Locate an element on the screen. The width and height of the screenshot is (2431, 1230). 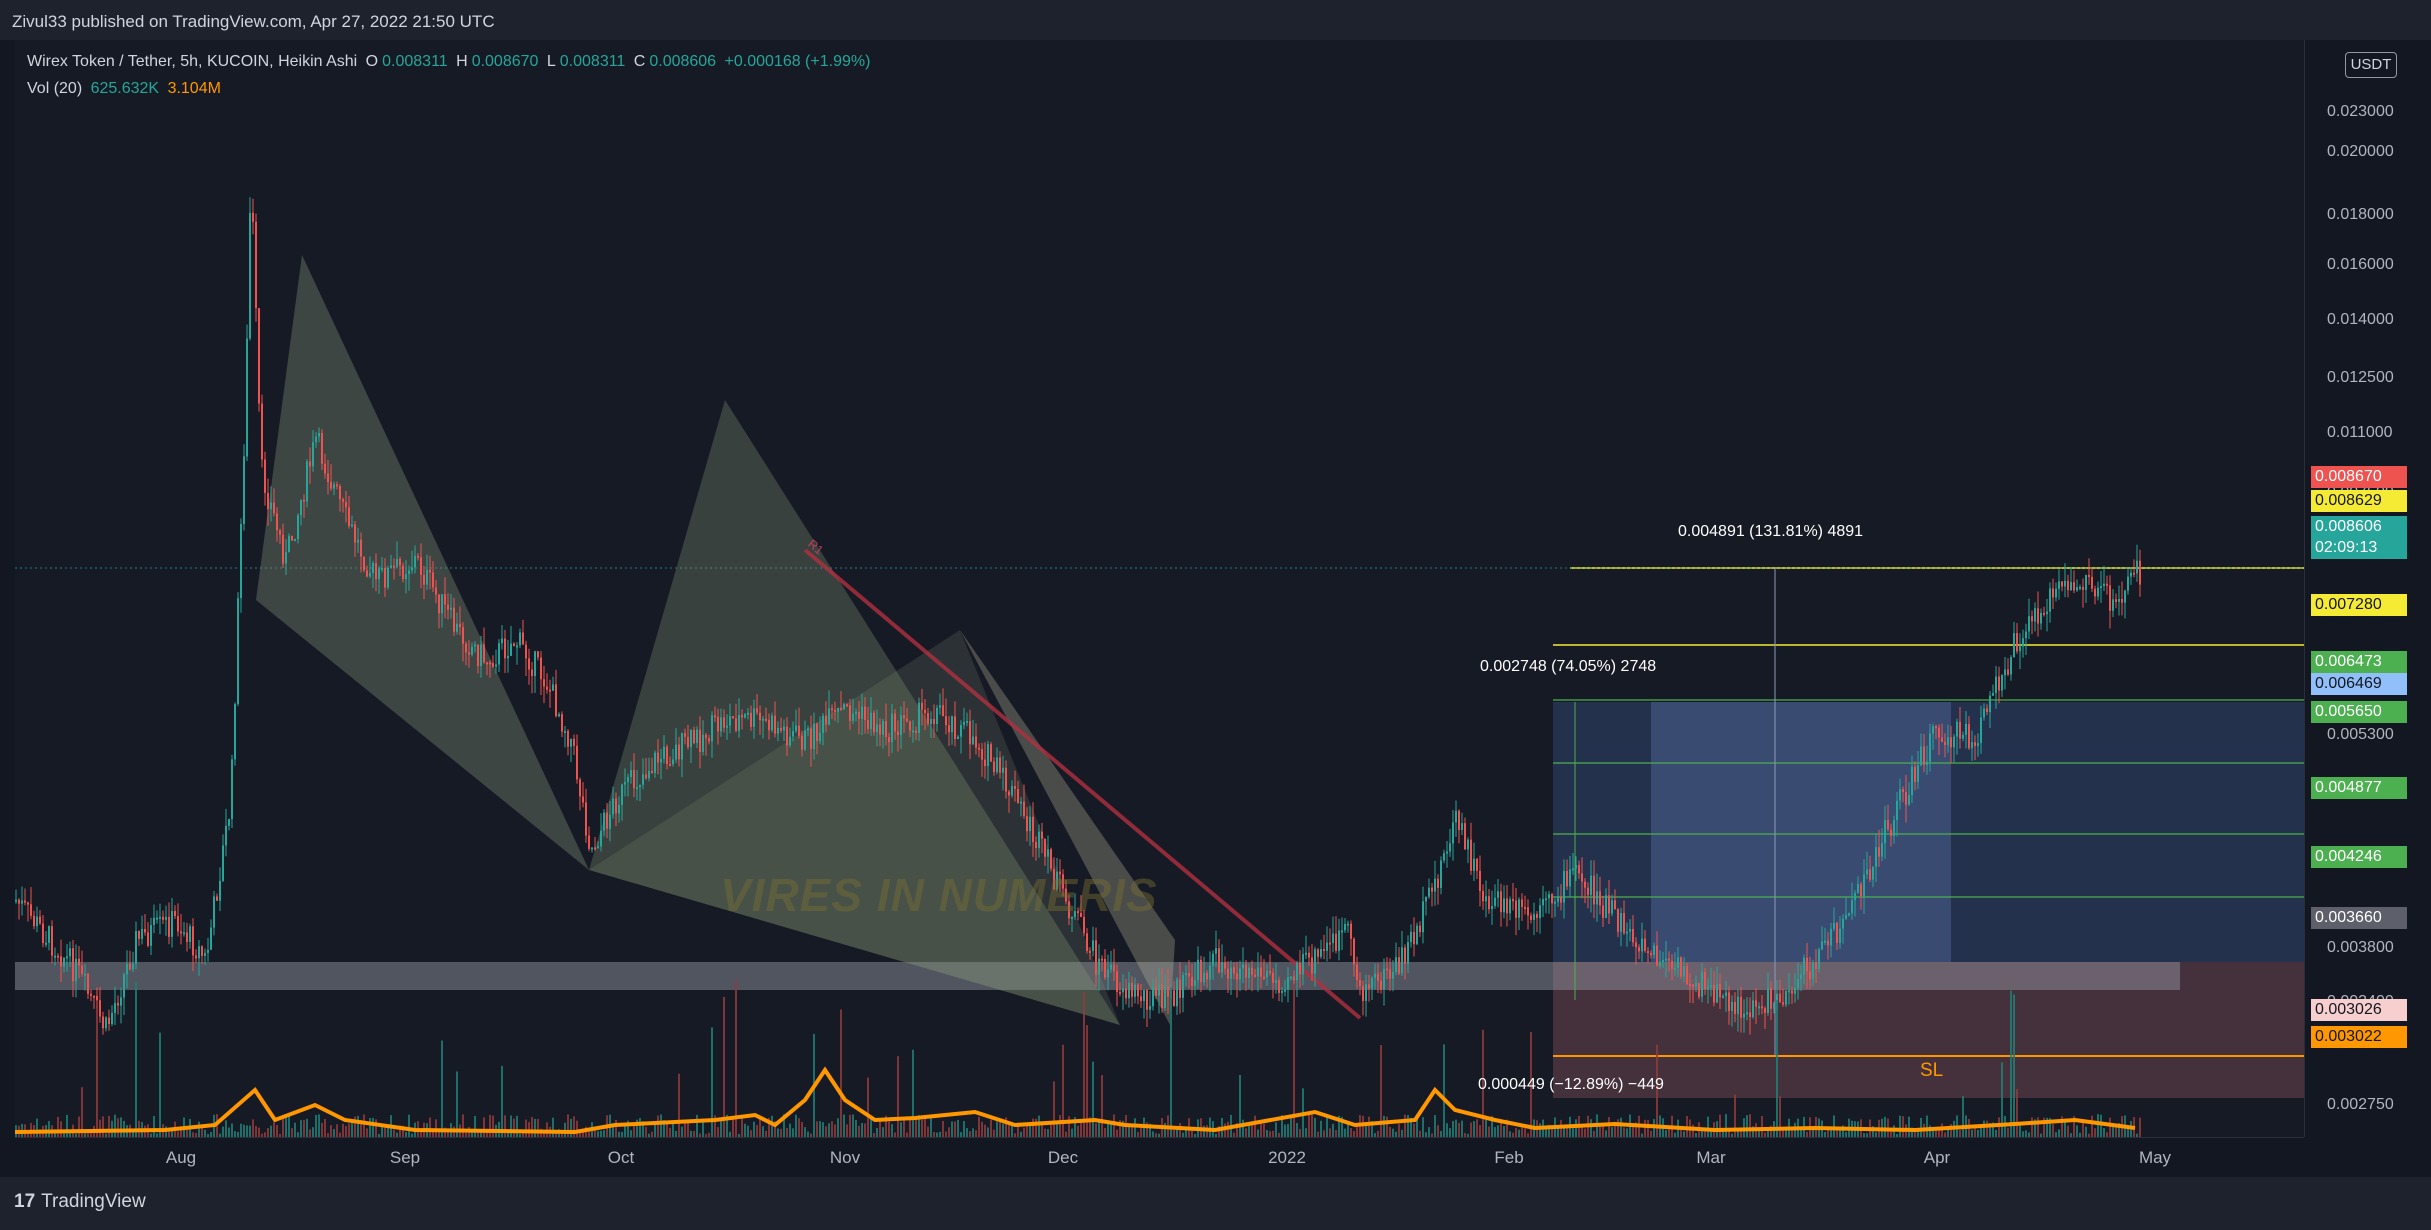
time-axis: Aug Sep Oct Nov Dec 2022 Feb Mar Apr May is located at coordinates (1159, 1157).